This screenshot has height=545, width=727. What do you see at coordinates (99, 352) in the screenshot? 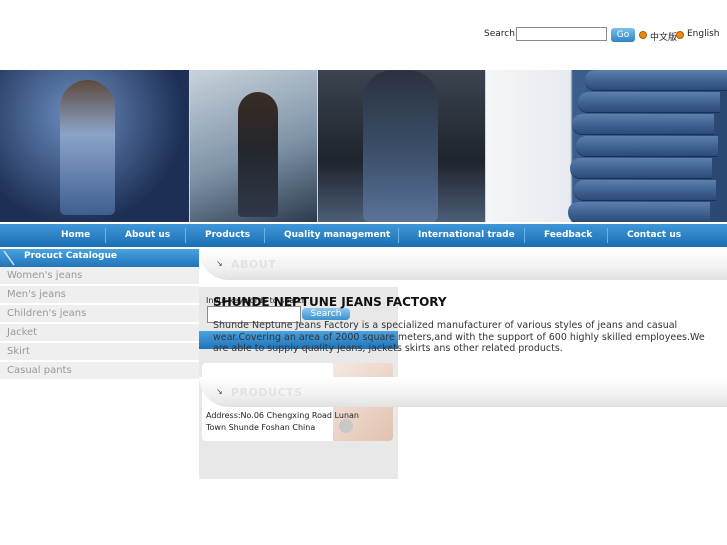
I see `category-skirt: Skirt` at bounding box center [99, 352].